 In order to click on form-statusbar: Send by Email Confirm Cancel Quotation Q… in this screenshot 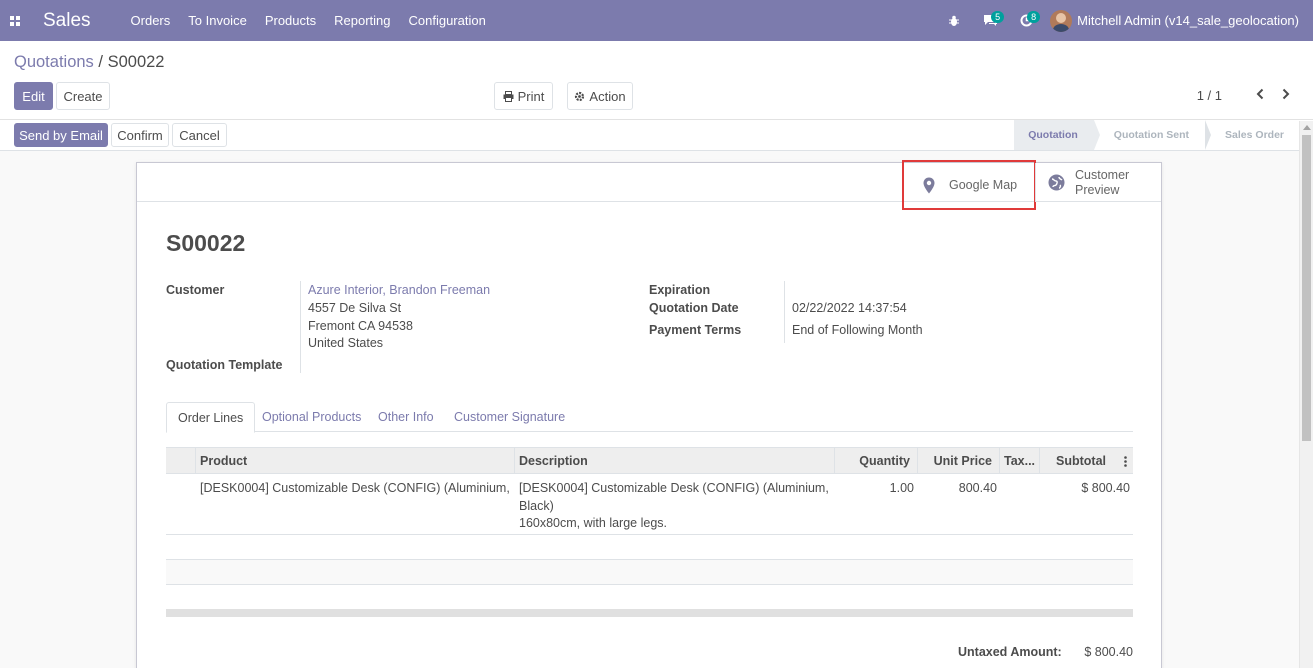, I will do `click(656, 135)`.